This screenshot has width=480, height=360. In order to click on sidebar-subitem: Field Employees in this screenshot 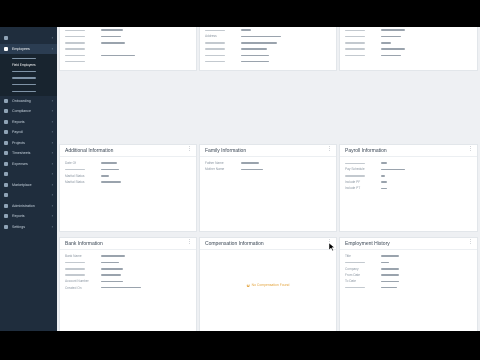, I will do `click(28, 65)`.